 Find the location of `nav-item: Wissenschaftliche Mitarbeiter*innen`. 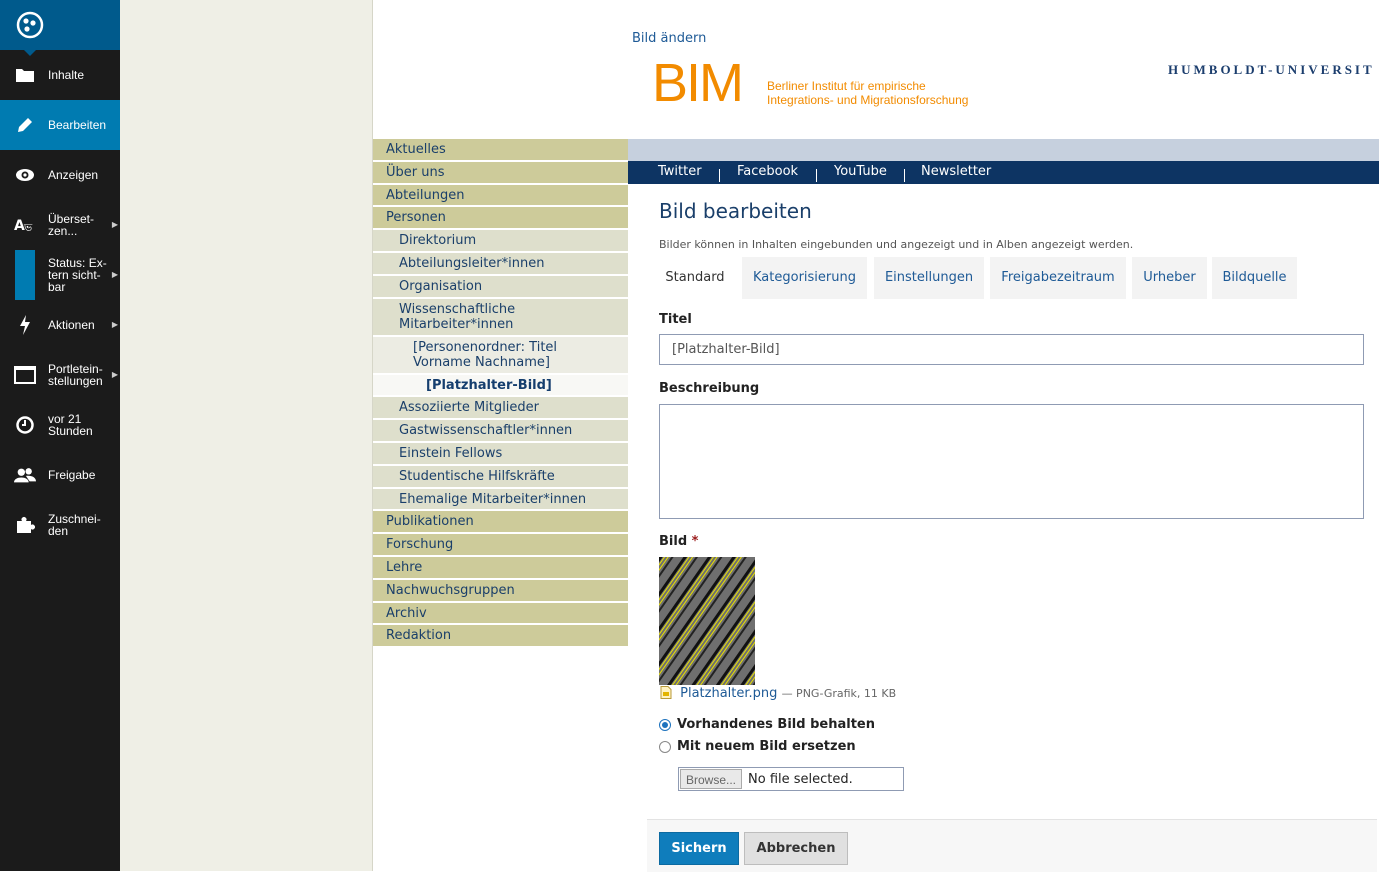

nav-item: Wissenschaftliche Mitarbeiter*innen is located at coordinates (500, 317).